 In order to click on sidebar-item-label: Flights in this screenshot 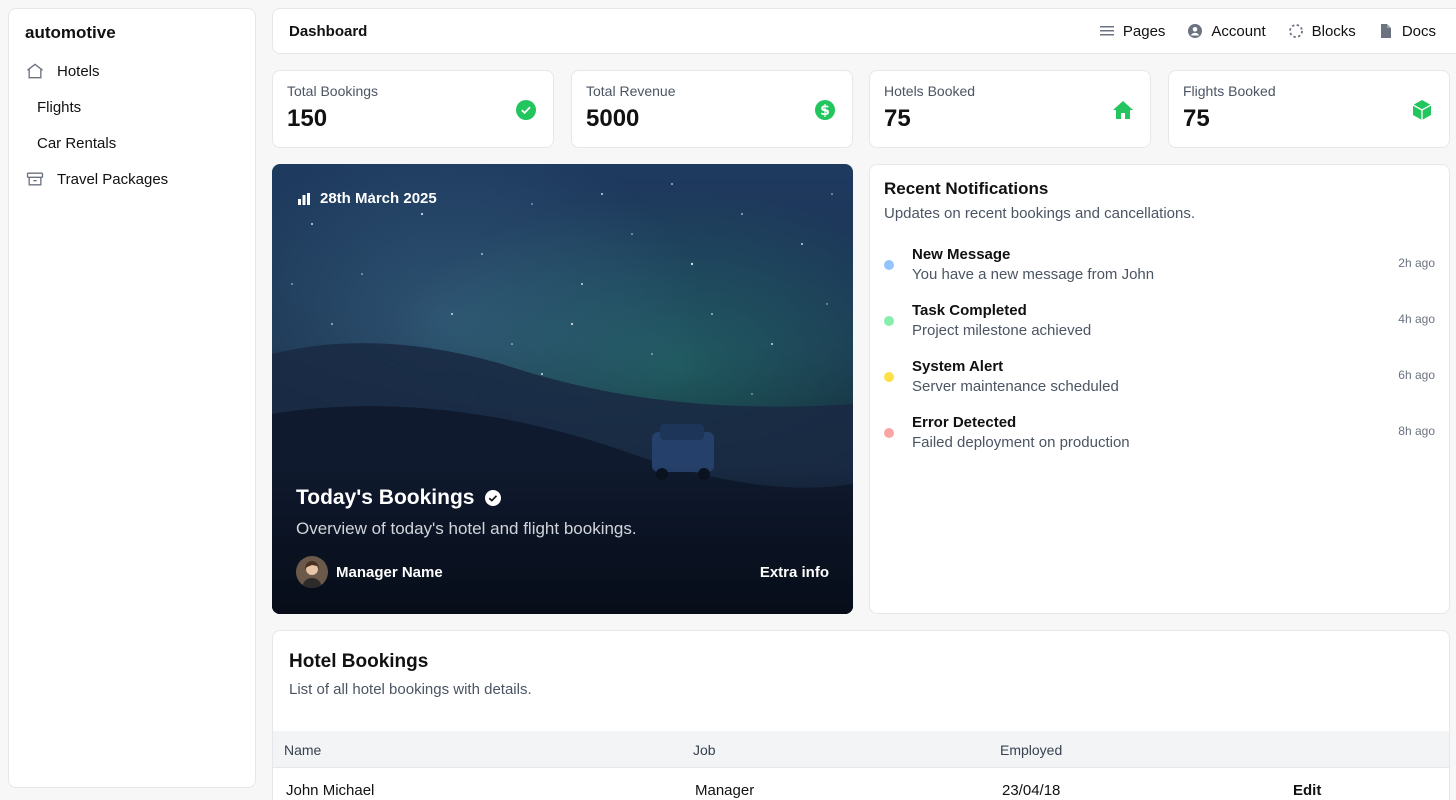, I will do `click(59, 107)`.